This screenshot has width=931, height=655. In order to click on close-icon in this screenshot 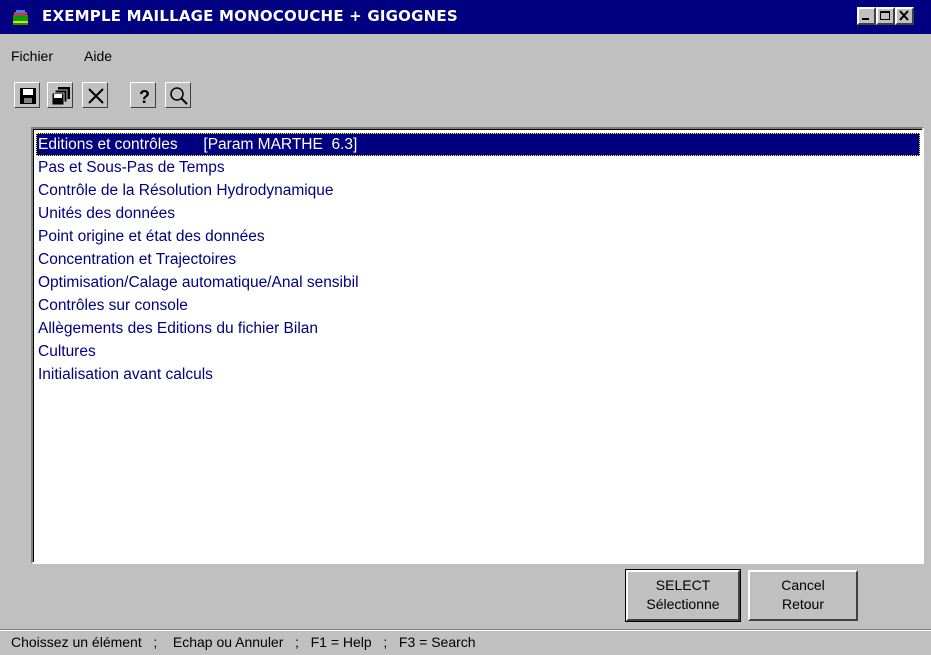, I will do `click(904, 15)`.